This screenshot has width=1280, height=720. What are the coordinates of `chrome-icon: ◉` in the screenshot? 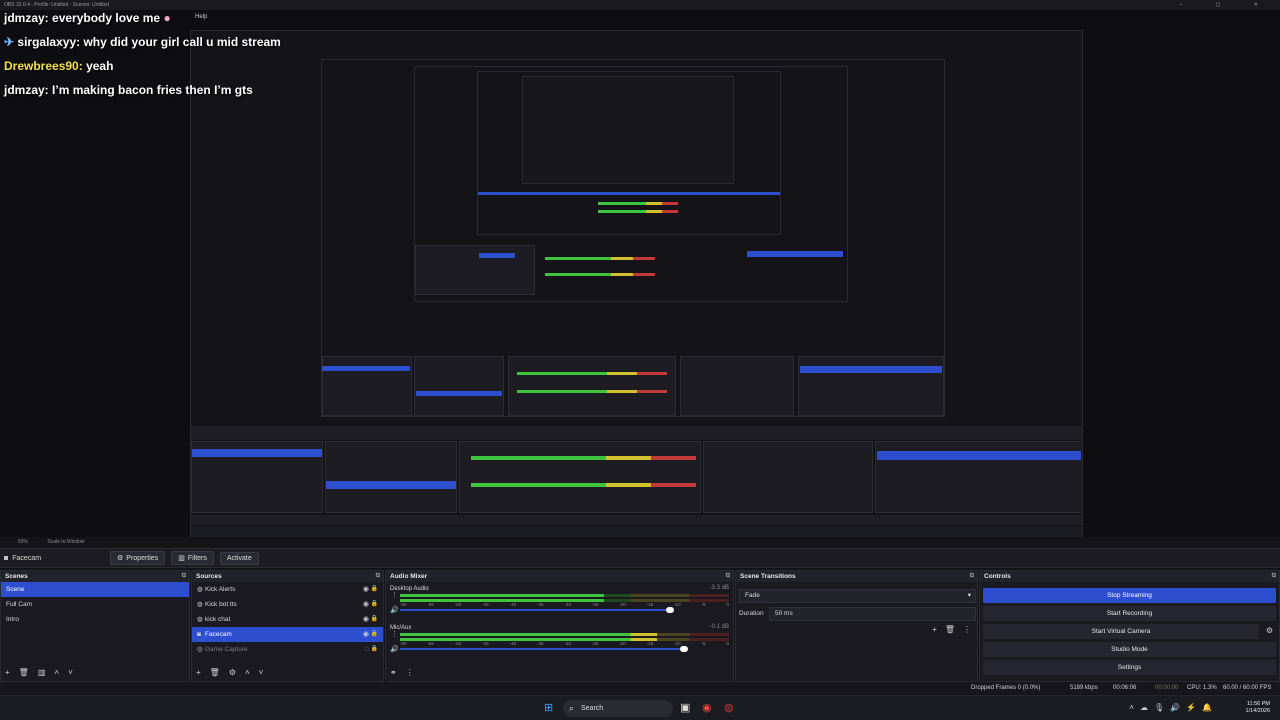 It's located at (707, 708).